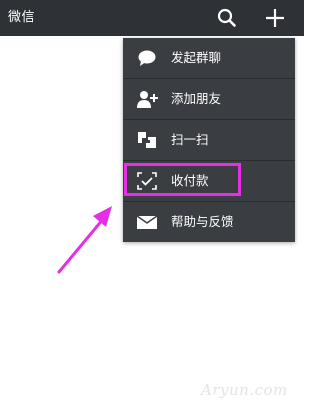  What do you see at coordinates (147, 140) in the screenshot?
I see `scan-icon` at bounding box center [147, 140].